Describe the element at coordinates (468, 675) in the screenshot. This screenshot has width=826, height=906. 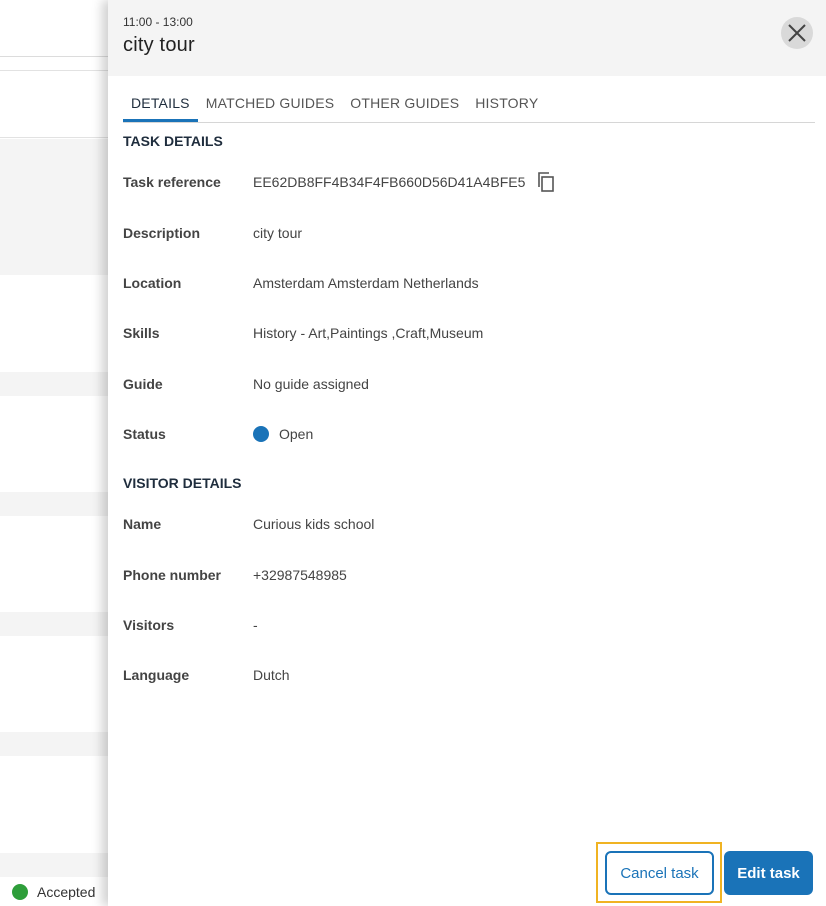
I see `detail-row-language: Language Dutch` at that location.